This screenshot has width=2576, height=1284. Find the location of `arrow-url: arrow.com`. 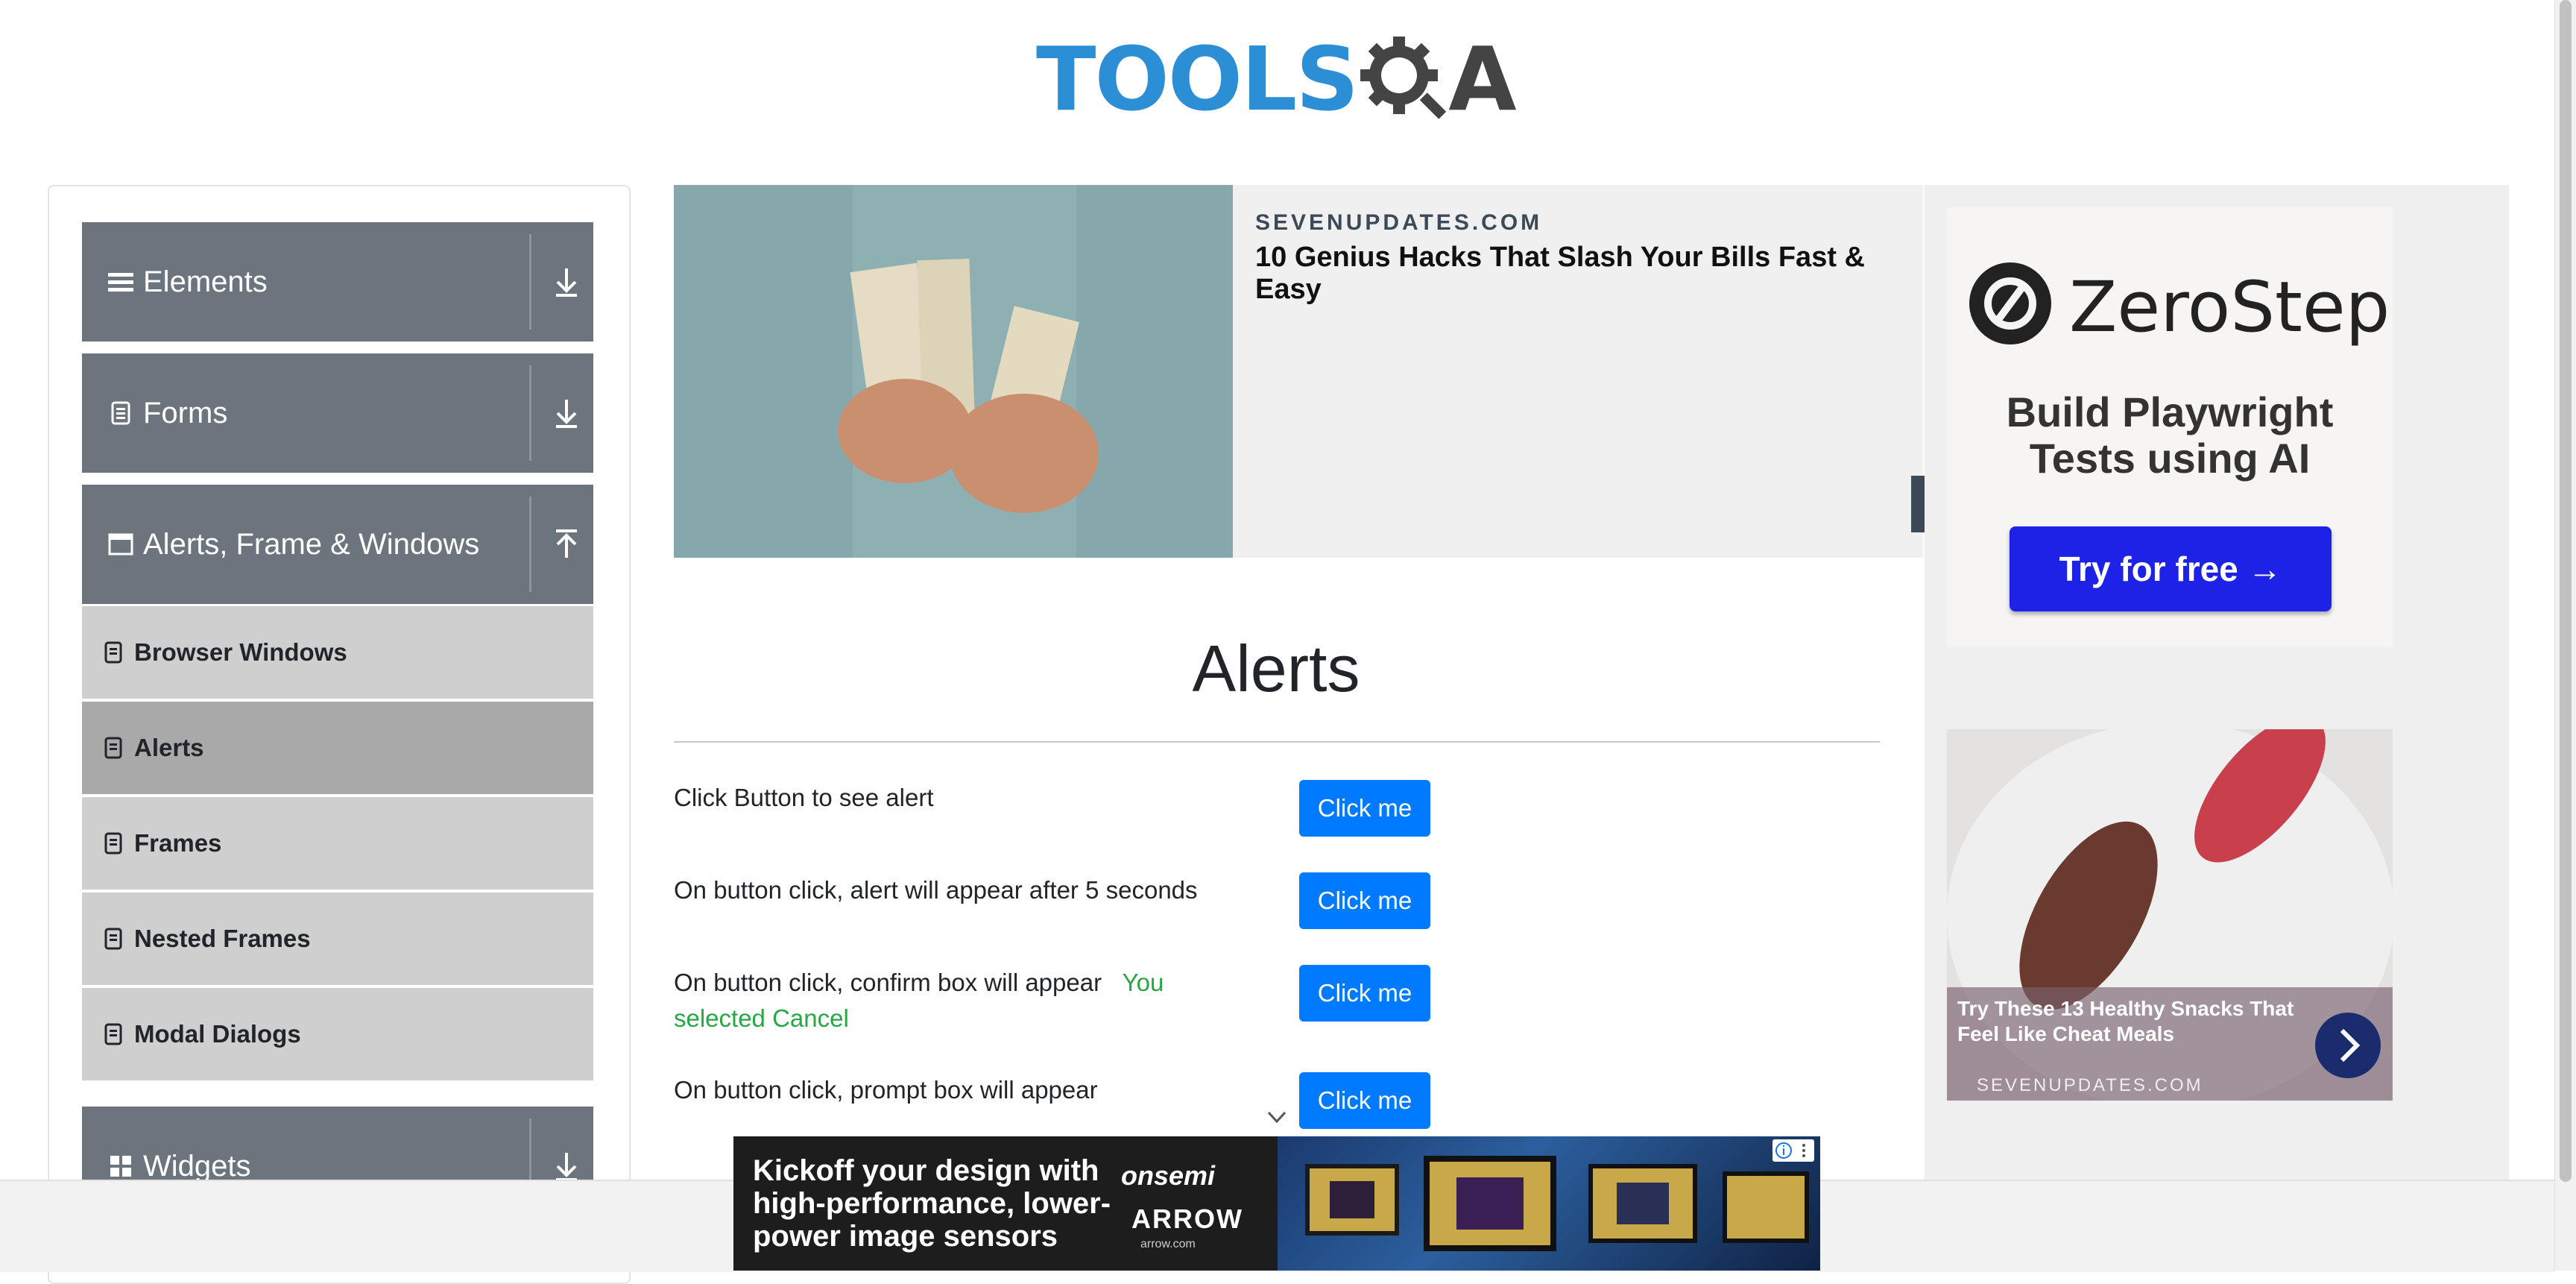

arrow-url: arrow.com is located at coordinates (1168, 1244).